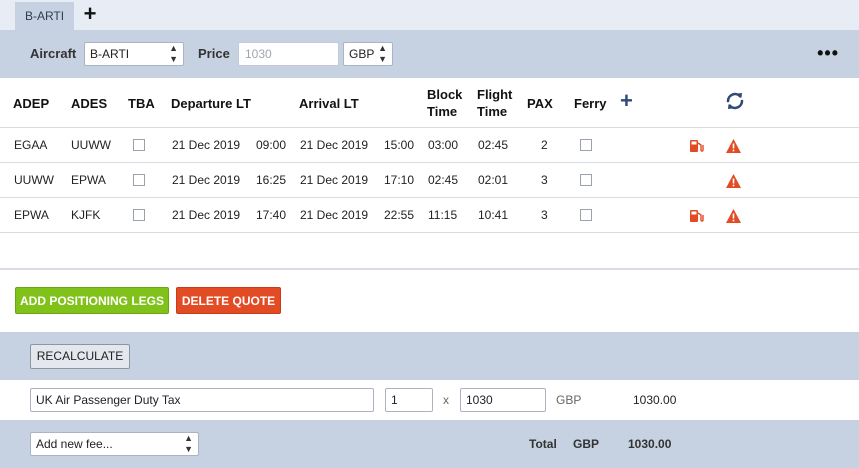 This screenshot has width=859, height=468. What do you see at coordinates (503, 400) in the screenshot?
I see `fee-price-input: 1030` at bounding box center [503, 400].